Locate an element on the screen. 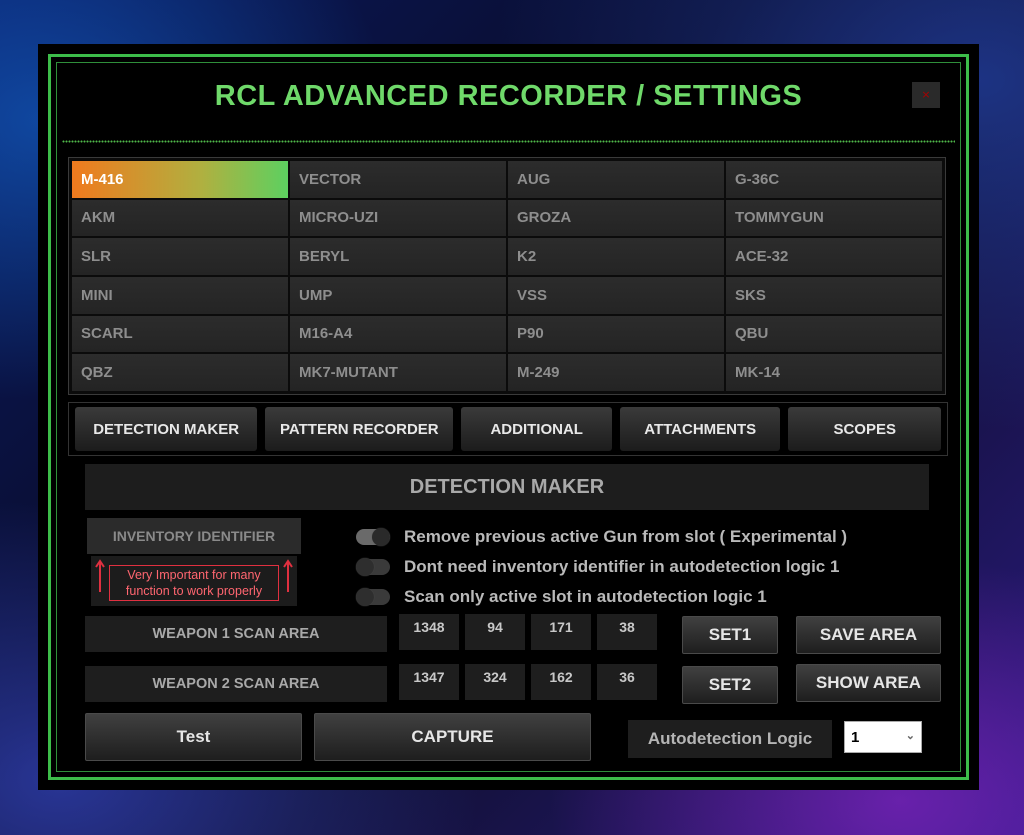  capture-button: CAPTURE is located at coordinates (452, 737).